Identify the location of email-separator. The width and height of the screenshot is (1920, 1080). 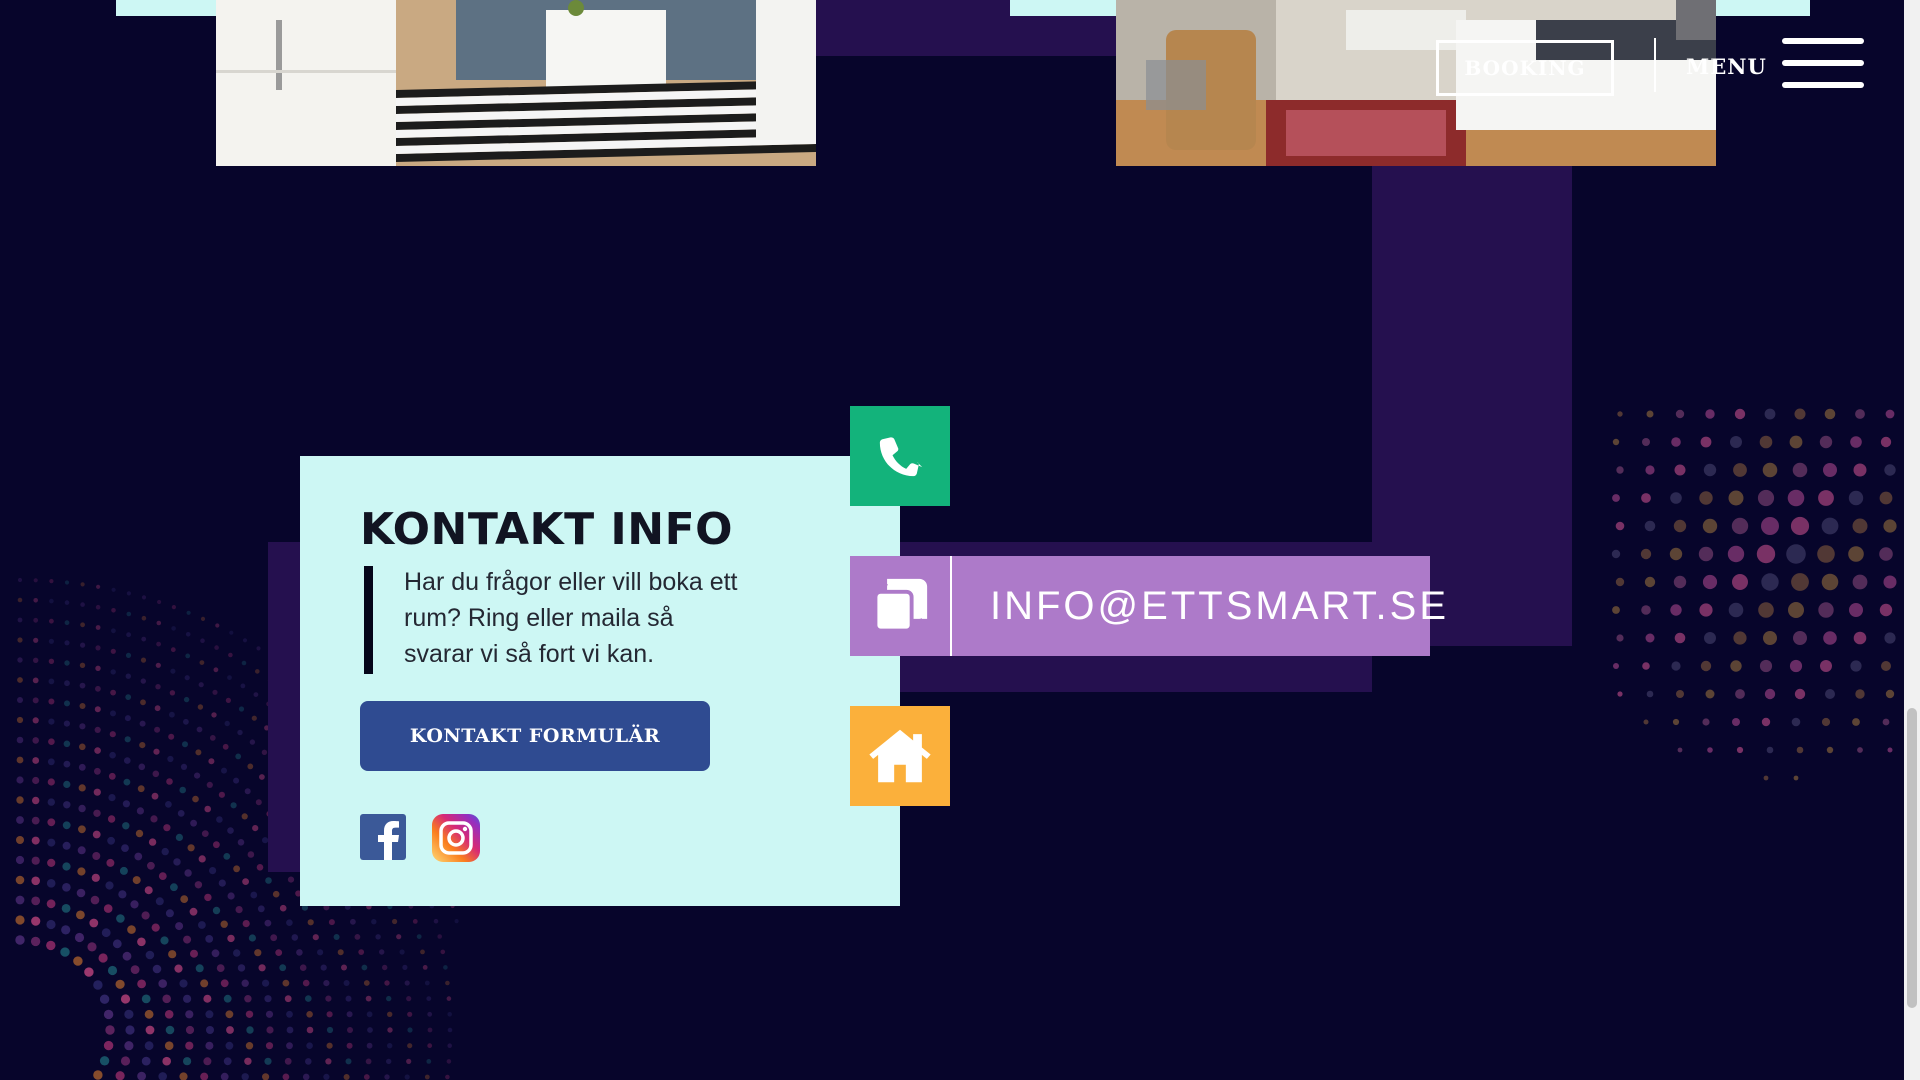
(951, 606).